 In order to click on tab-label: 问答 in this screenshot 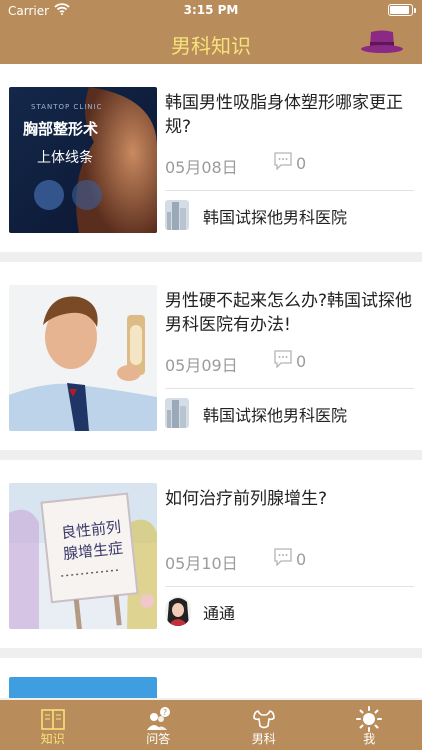, I will do `click(158, 739)`.